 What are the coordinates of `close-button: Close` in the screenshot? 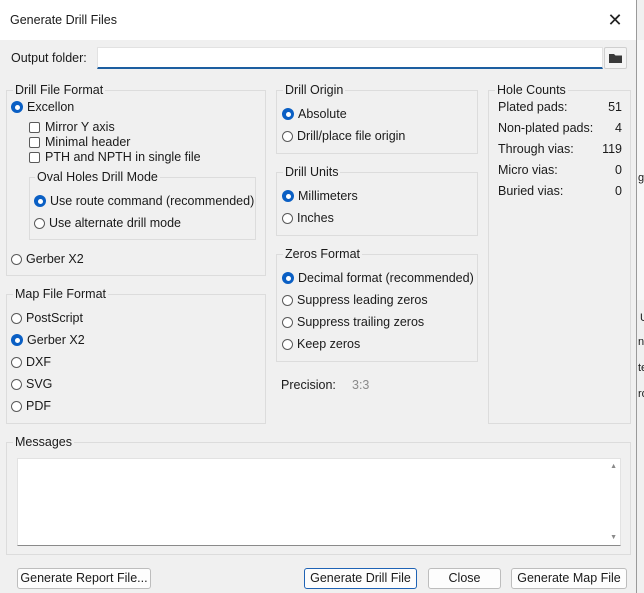 It's located at (464, 578).